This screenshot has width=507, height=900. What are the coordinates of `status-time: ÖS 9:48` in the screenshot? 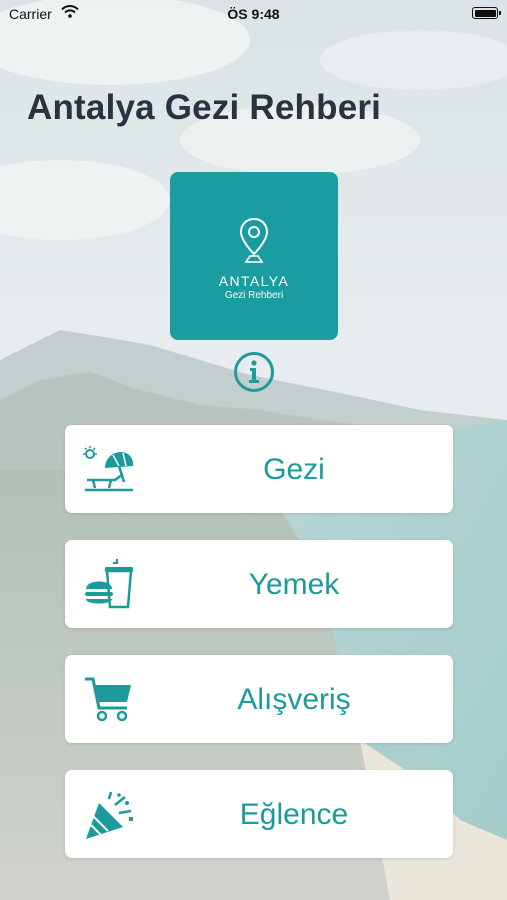 It's located at (253, 14).